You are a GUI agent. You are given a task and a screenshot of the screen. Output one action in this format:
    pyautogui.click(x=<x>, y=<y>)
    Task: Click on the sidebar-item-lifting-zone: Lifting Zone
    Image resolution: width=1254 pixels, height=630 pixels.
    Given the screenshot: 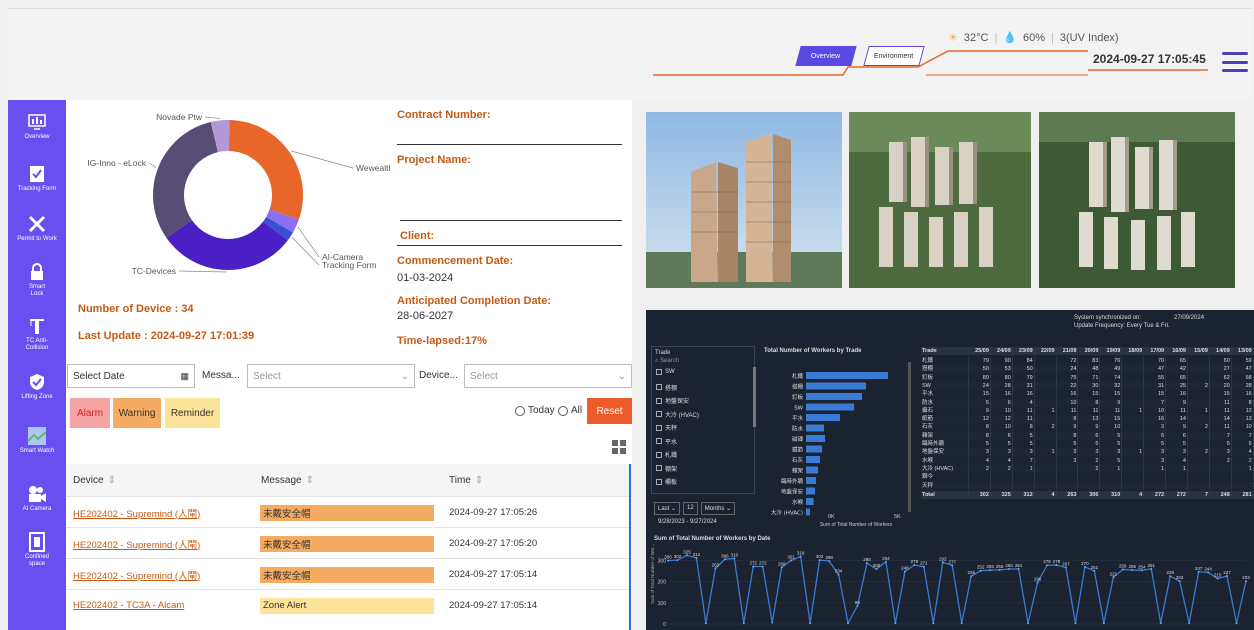 What is the action you would take?
    pyautogui.click(x=37, y=386)
    